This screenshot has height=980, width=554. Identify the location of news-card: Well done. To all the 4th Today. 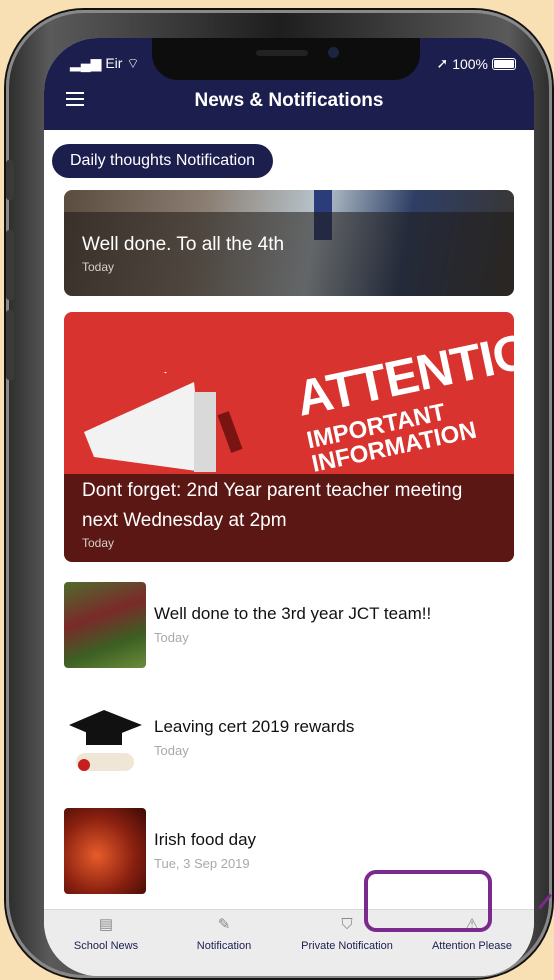
(289, 243).